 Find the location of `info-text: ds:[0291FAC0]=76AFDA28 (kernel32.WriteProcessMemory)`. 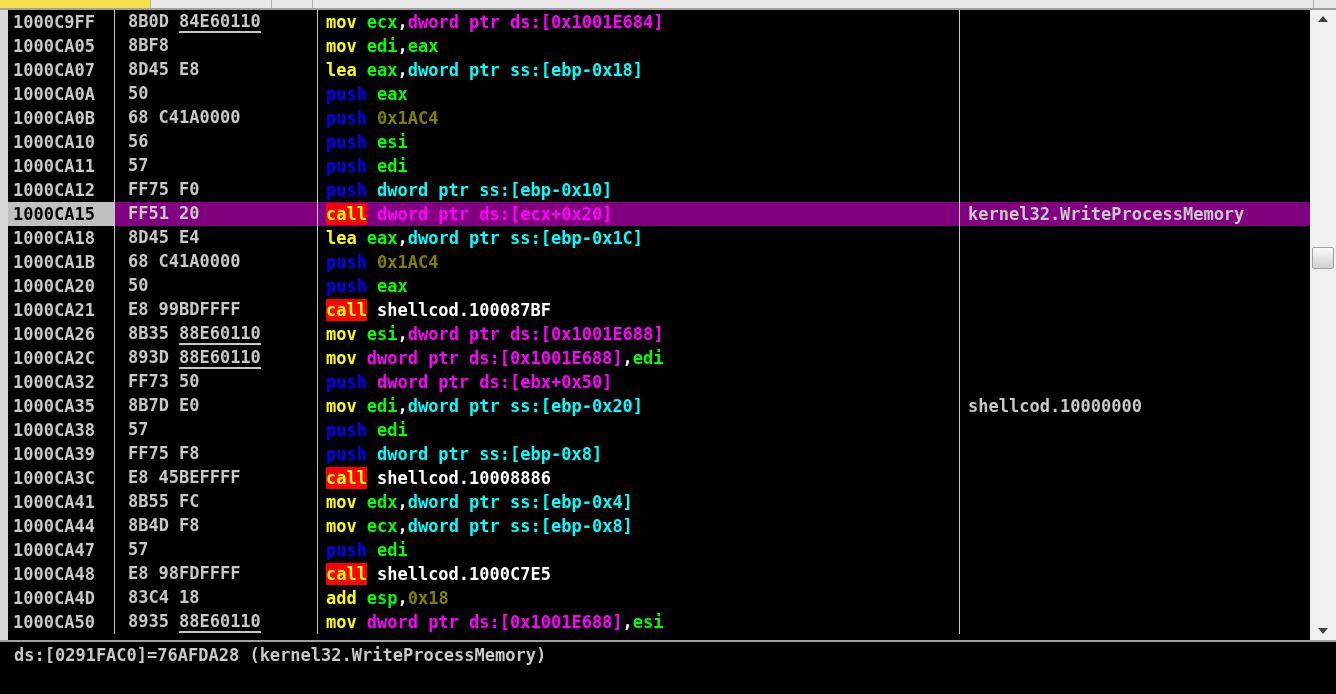

info-text: ds:[0291FAC0]=76AFDA28 (kernel32.WriteProcessMemory) is located at coordinates (280, 655).